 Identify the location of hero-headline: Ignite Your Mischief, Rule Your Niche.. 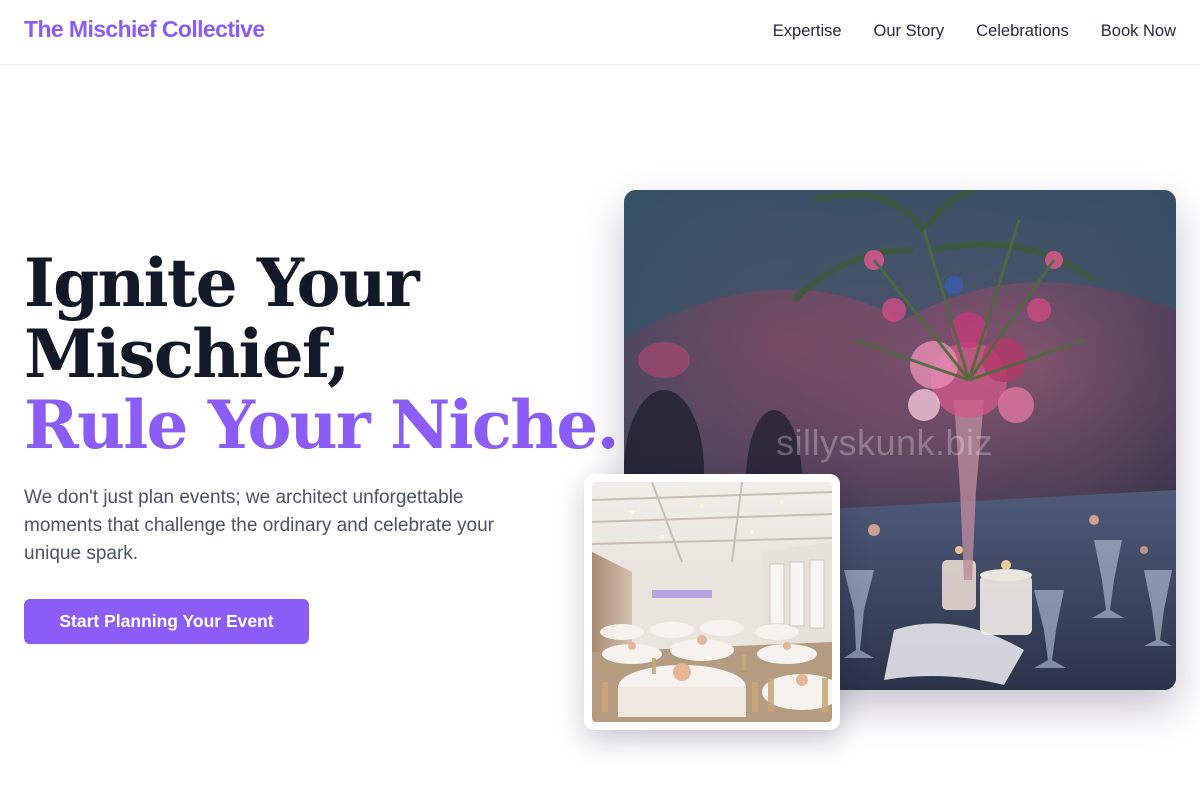
(322, 354).